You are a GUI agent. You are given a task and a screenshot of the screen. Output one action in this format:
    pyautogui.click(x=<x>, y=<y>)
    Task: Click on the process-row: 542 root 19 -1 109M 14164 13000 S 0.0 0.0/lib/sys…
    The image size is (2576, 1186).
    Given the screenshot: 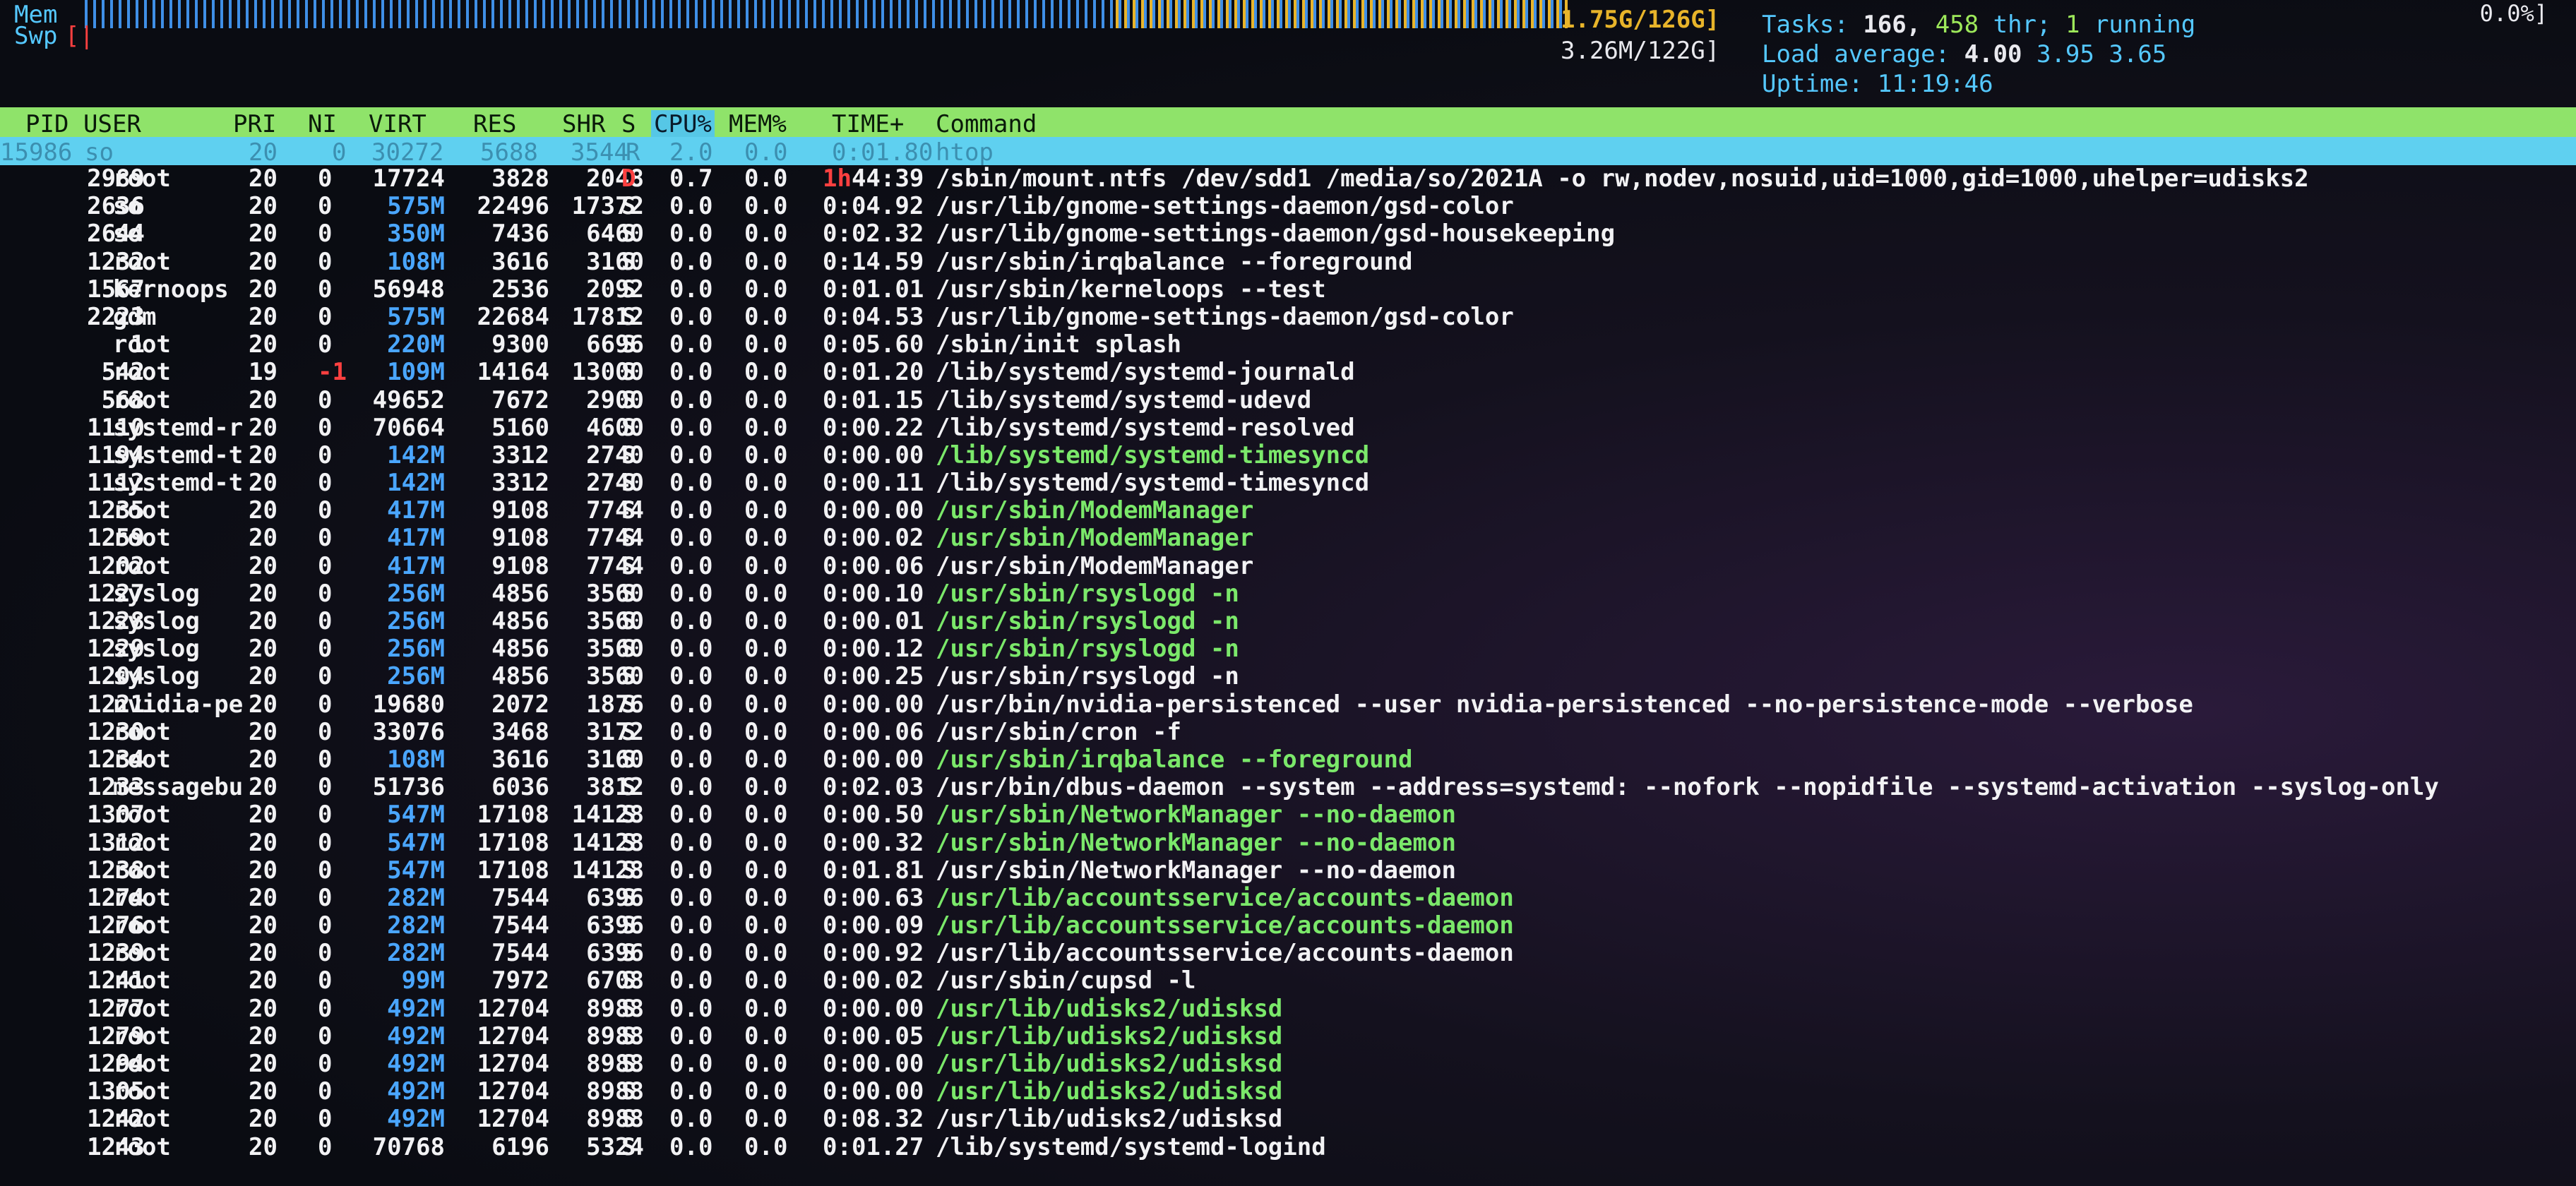 What is the action you would take?
    pyautogui.click(x=1288, y=372)
    